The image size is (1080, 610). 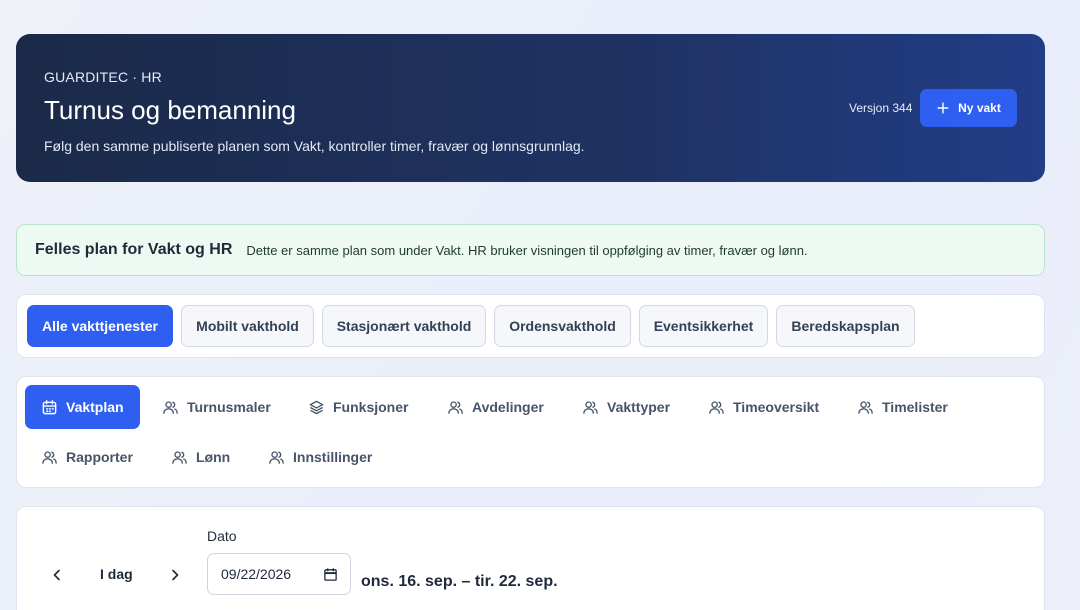 What do you see at coordinates (247, 326) in the screenshot?
I see `filter-mobile-guarding: Mobilt vakthold` at bounding box center [247, 326].